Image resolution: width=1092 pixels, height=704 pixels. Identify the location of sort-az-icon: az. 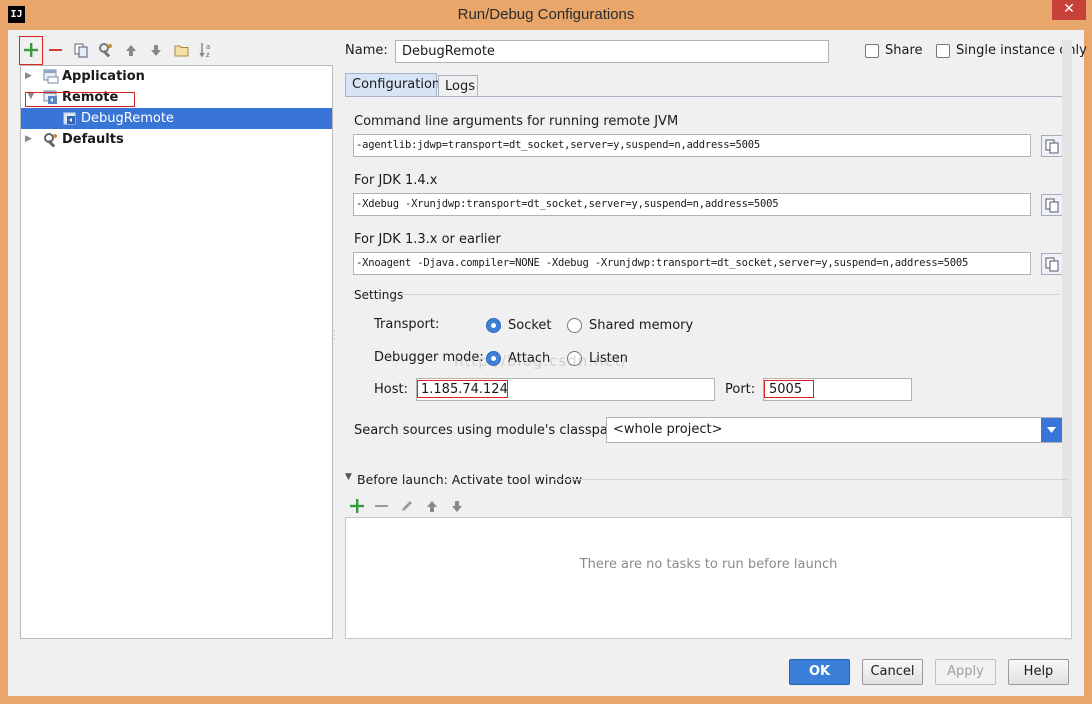
(206, 50).